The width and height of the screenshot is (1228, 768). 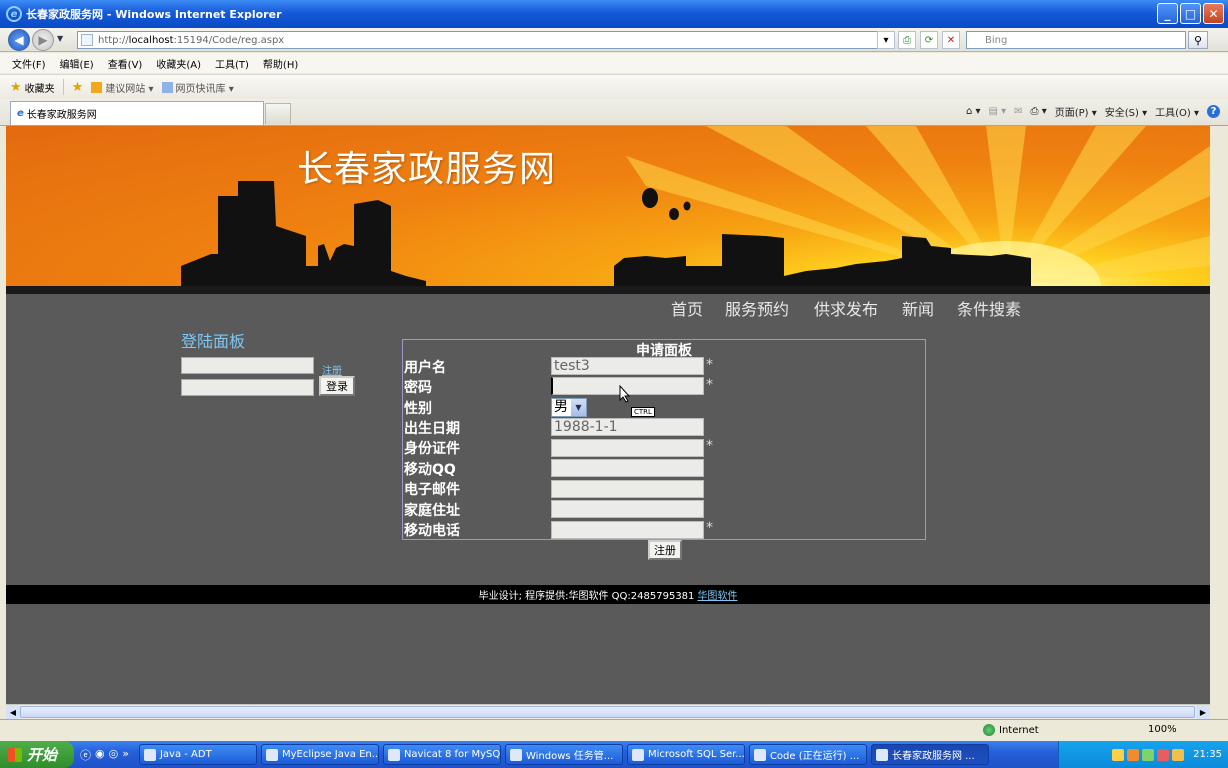 I want to click on label-birthdate: 出生日期, so click(x=432, y=429).